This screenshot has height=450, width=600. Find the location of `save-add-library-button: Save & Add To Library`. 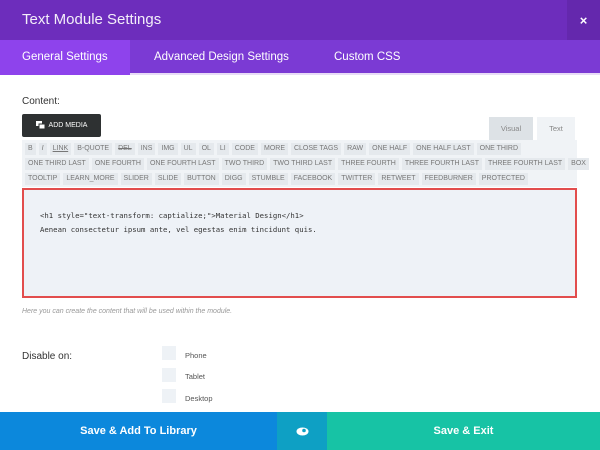

save-add-library-button: Save & Add To Library is located at coordinates (138, 431).